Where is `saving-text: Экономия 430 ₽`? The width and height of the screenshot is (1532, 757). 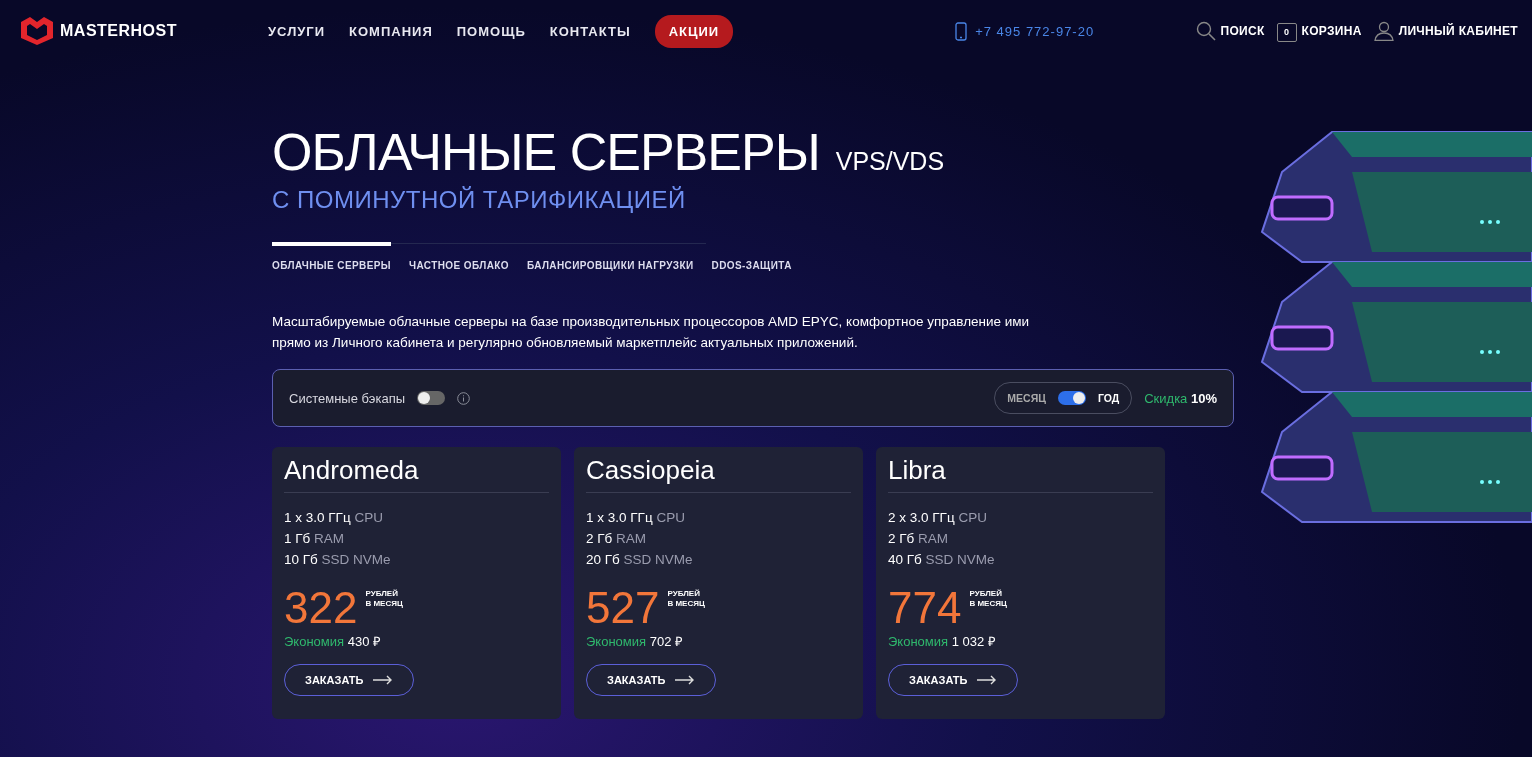
saving-text: Экономия 430 ₽ is located at coordinates (333, 641).